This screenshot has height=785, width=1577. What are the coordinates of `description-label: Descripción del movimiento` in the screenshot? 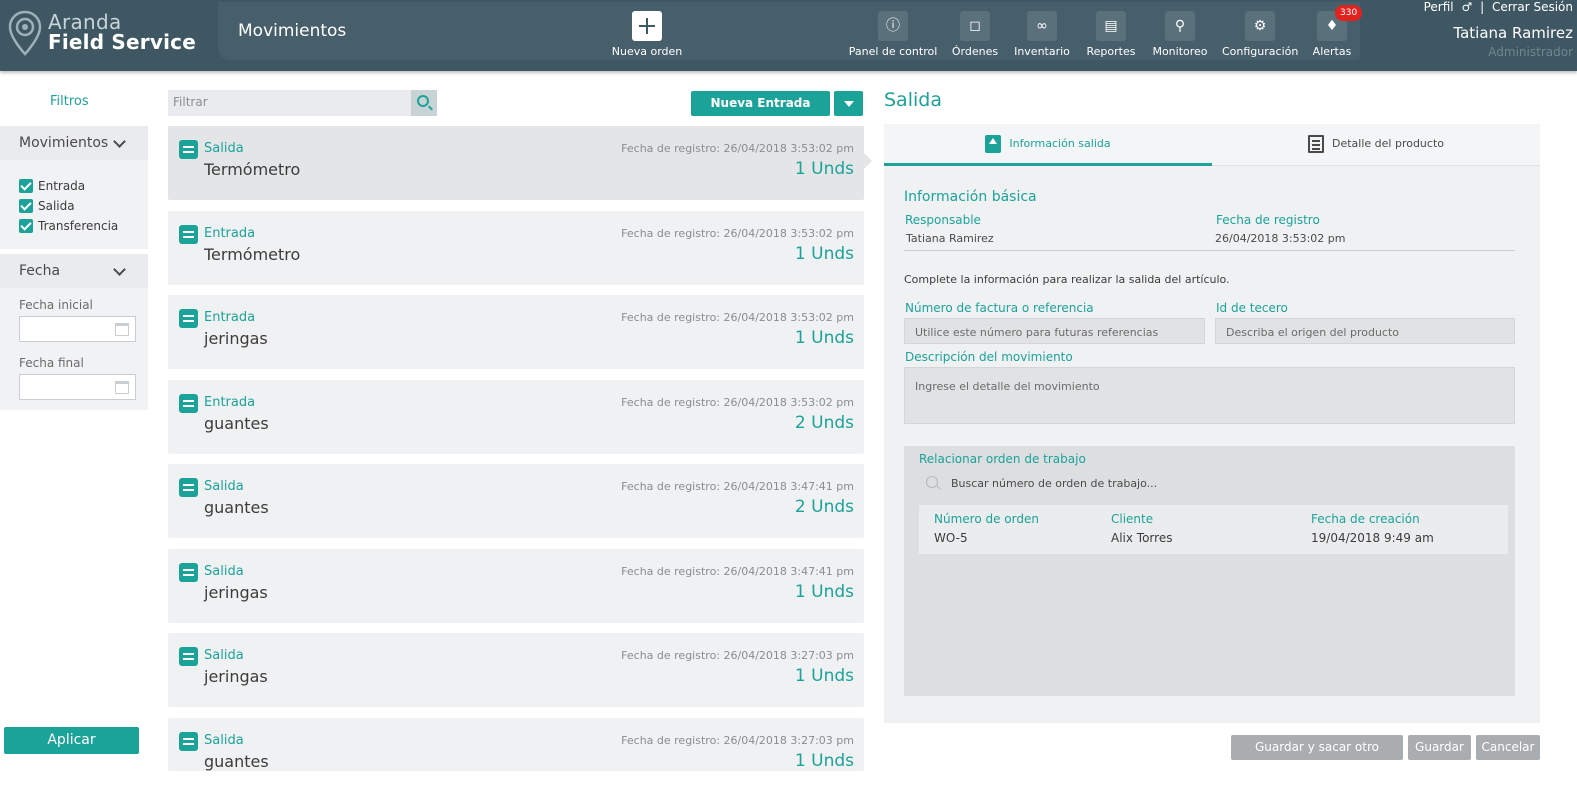 It's located at (989, 357).